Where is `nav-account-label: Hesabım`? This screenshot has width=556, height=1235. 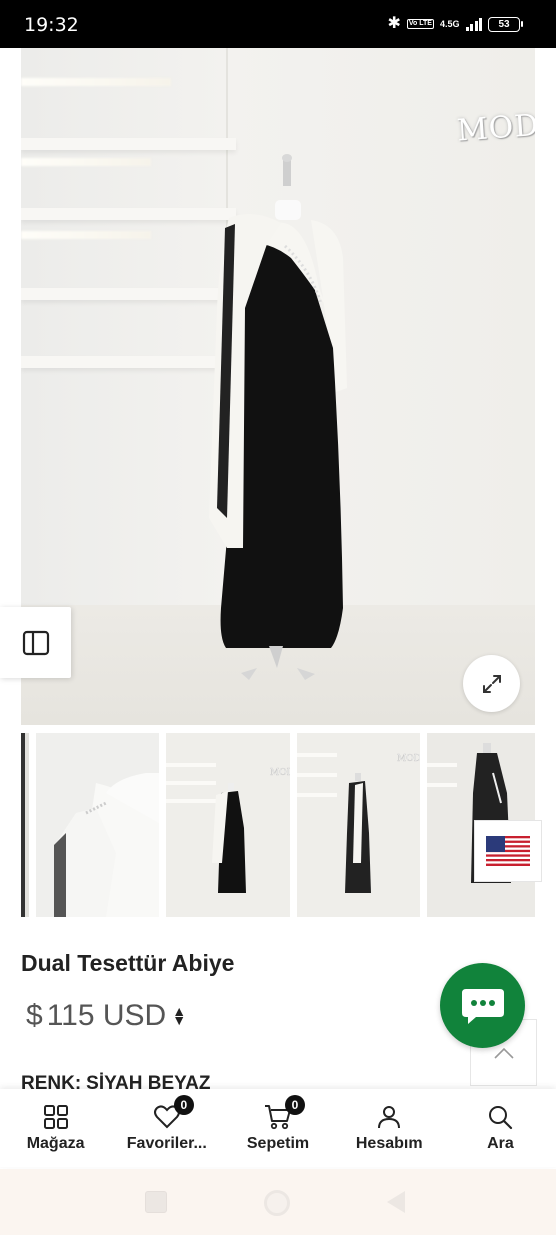
nav-account-label: Hesabım is located at coordinates (389, 1143).